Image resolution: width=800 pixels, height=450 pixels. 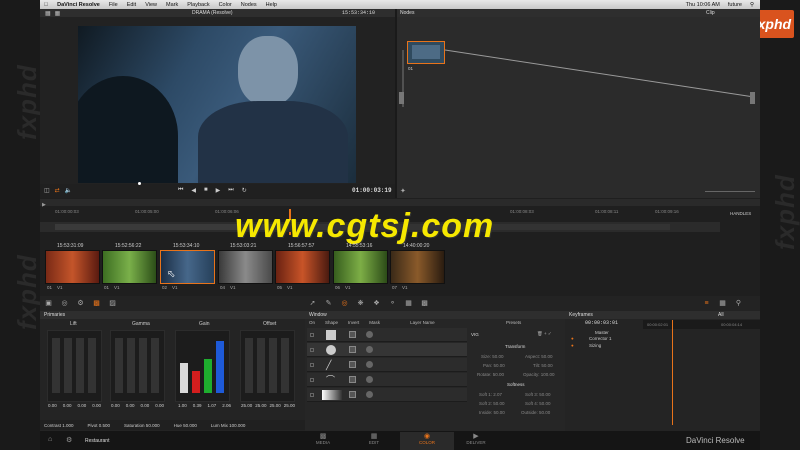 I want to click on qualifier-icon: ✎, so click(x=328, y=303).